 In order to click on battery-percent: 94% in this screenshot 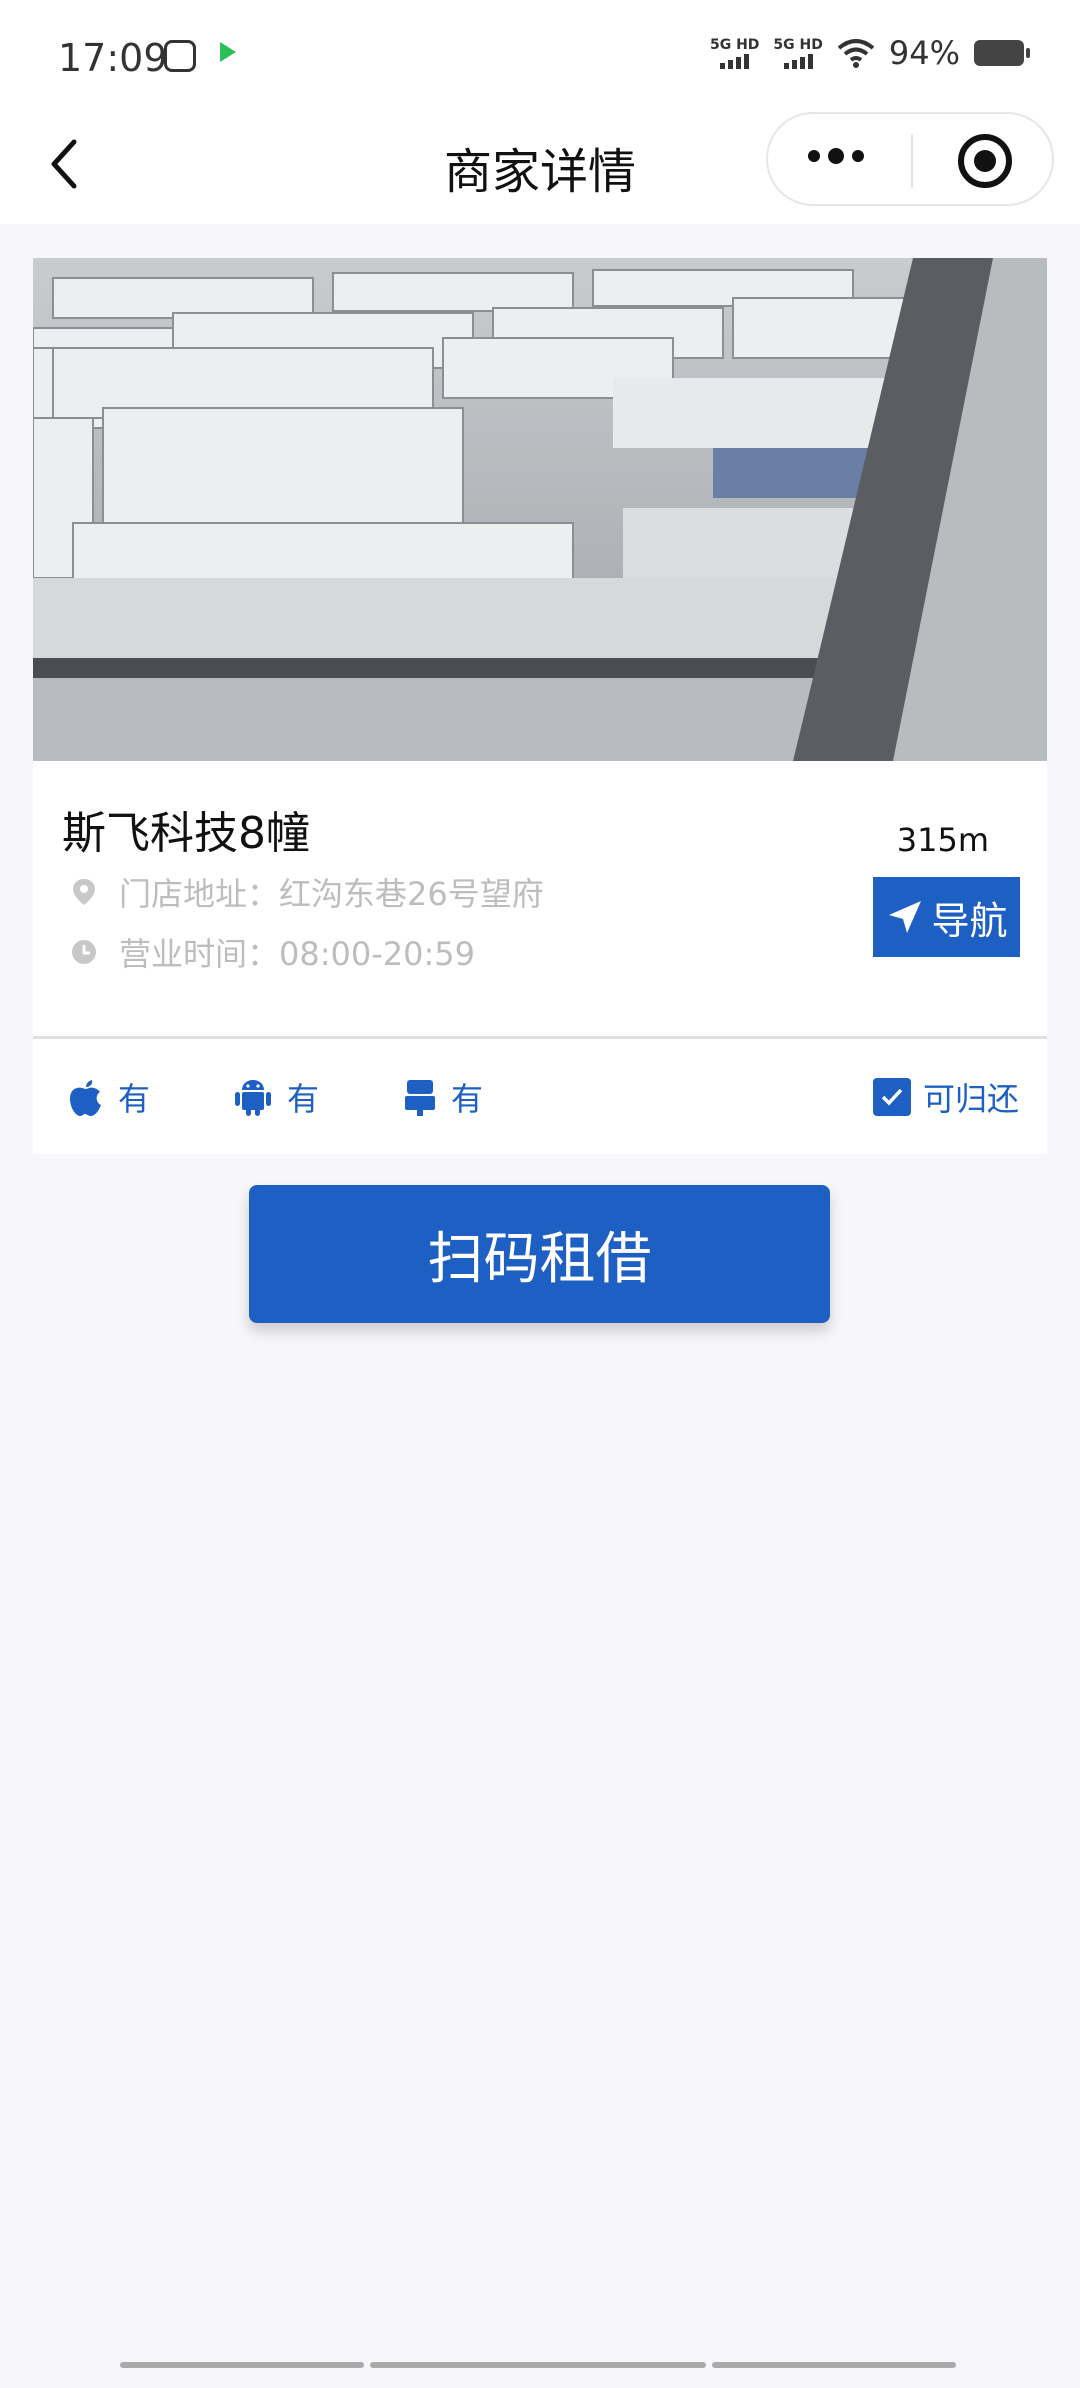, I will do `click(924, 53)`.